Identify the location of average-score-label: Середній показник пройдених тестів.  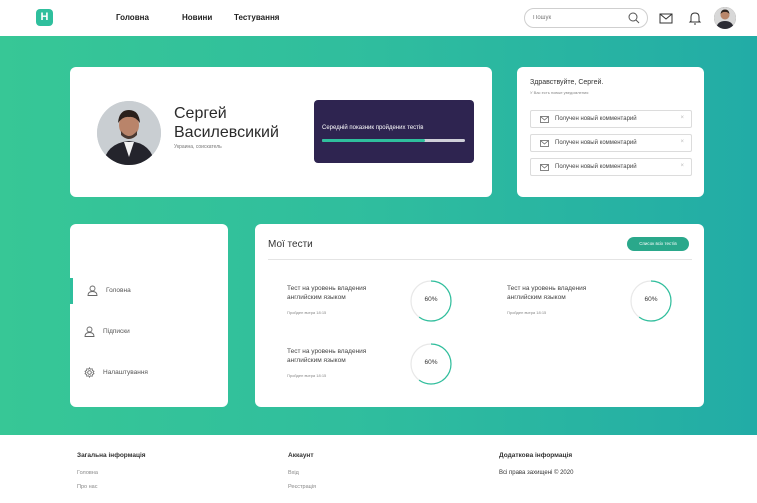
(373, 128).